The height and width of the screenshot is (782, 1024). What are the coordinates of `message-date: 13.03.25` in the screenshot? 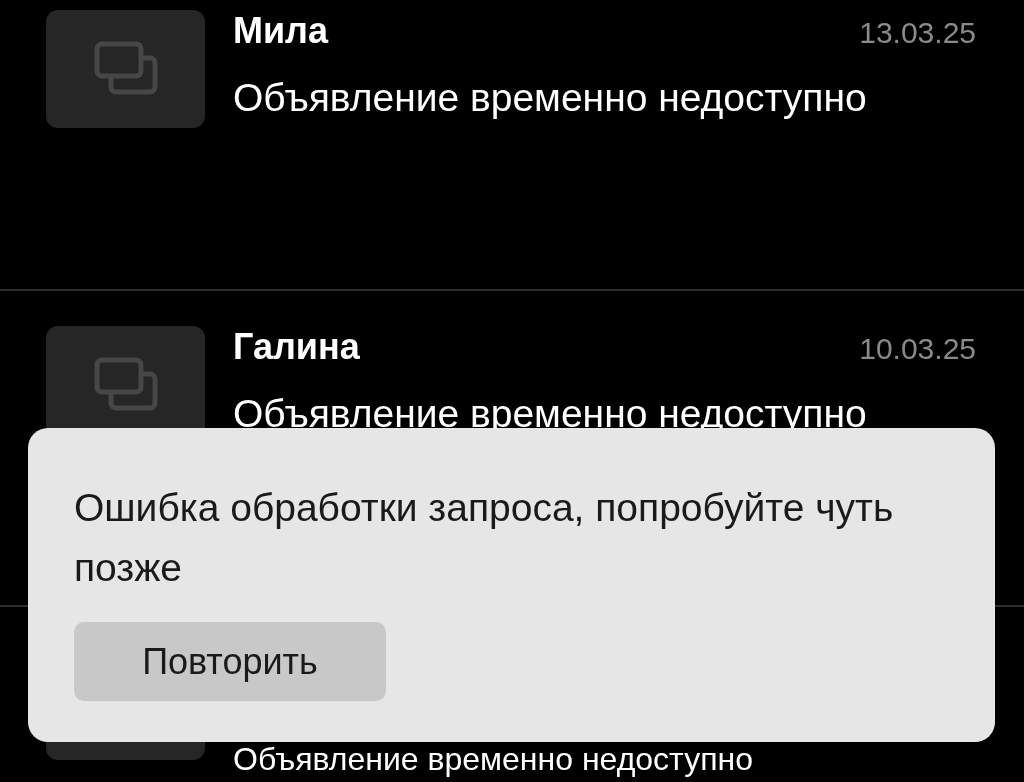 It's located at (917, 33).